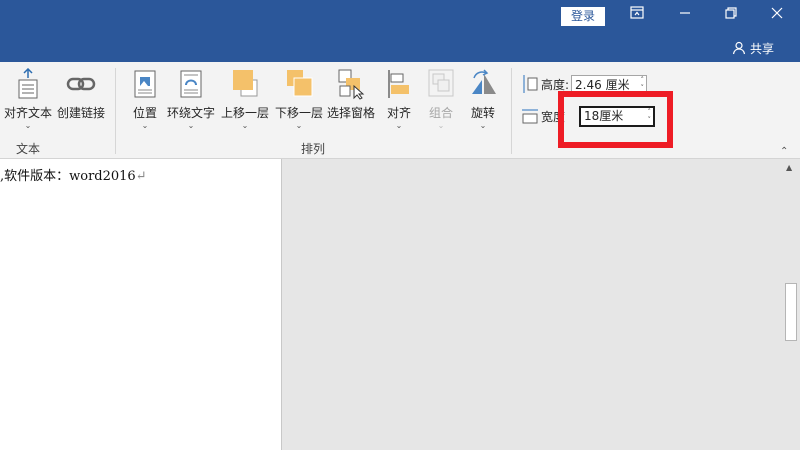  Describe the element at coordinates (191, 84) in the screenshot. I see `wrap-text-icon` at that location.